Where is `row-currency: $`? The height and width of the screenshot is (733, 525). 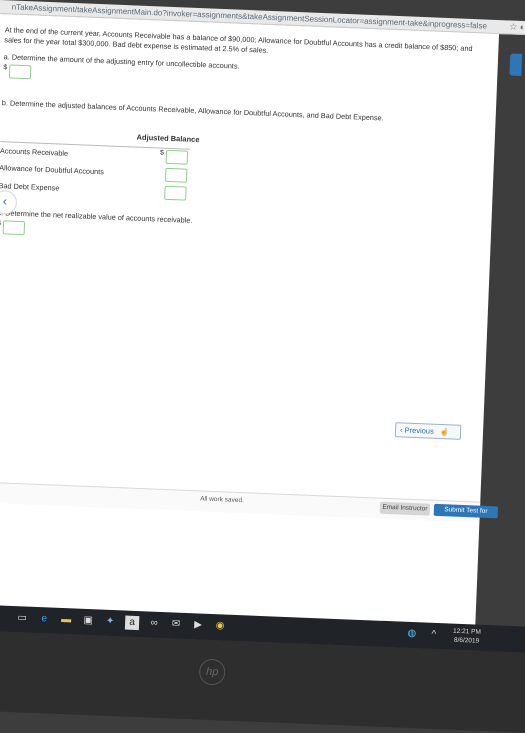
row-currency: $ is located at coordinates (162, 153).